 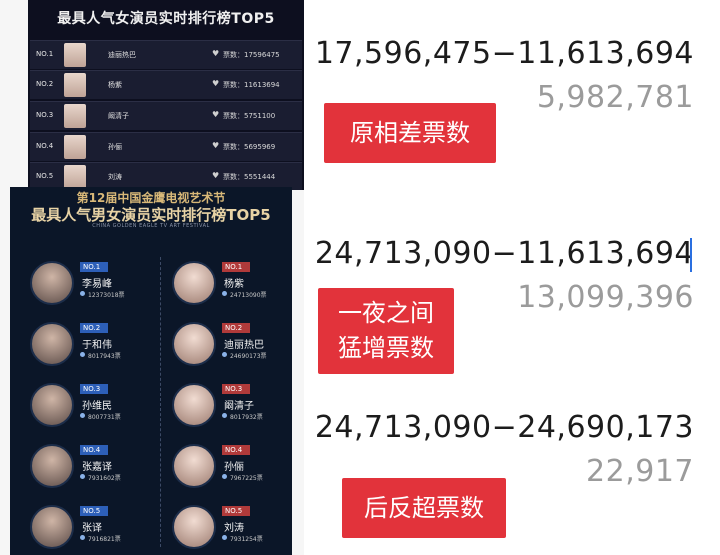 I want to click on vote-count: 7967225票, so click(x=242, y=477).